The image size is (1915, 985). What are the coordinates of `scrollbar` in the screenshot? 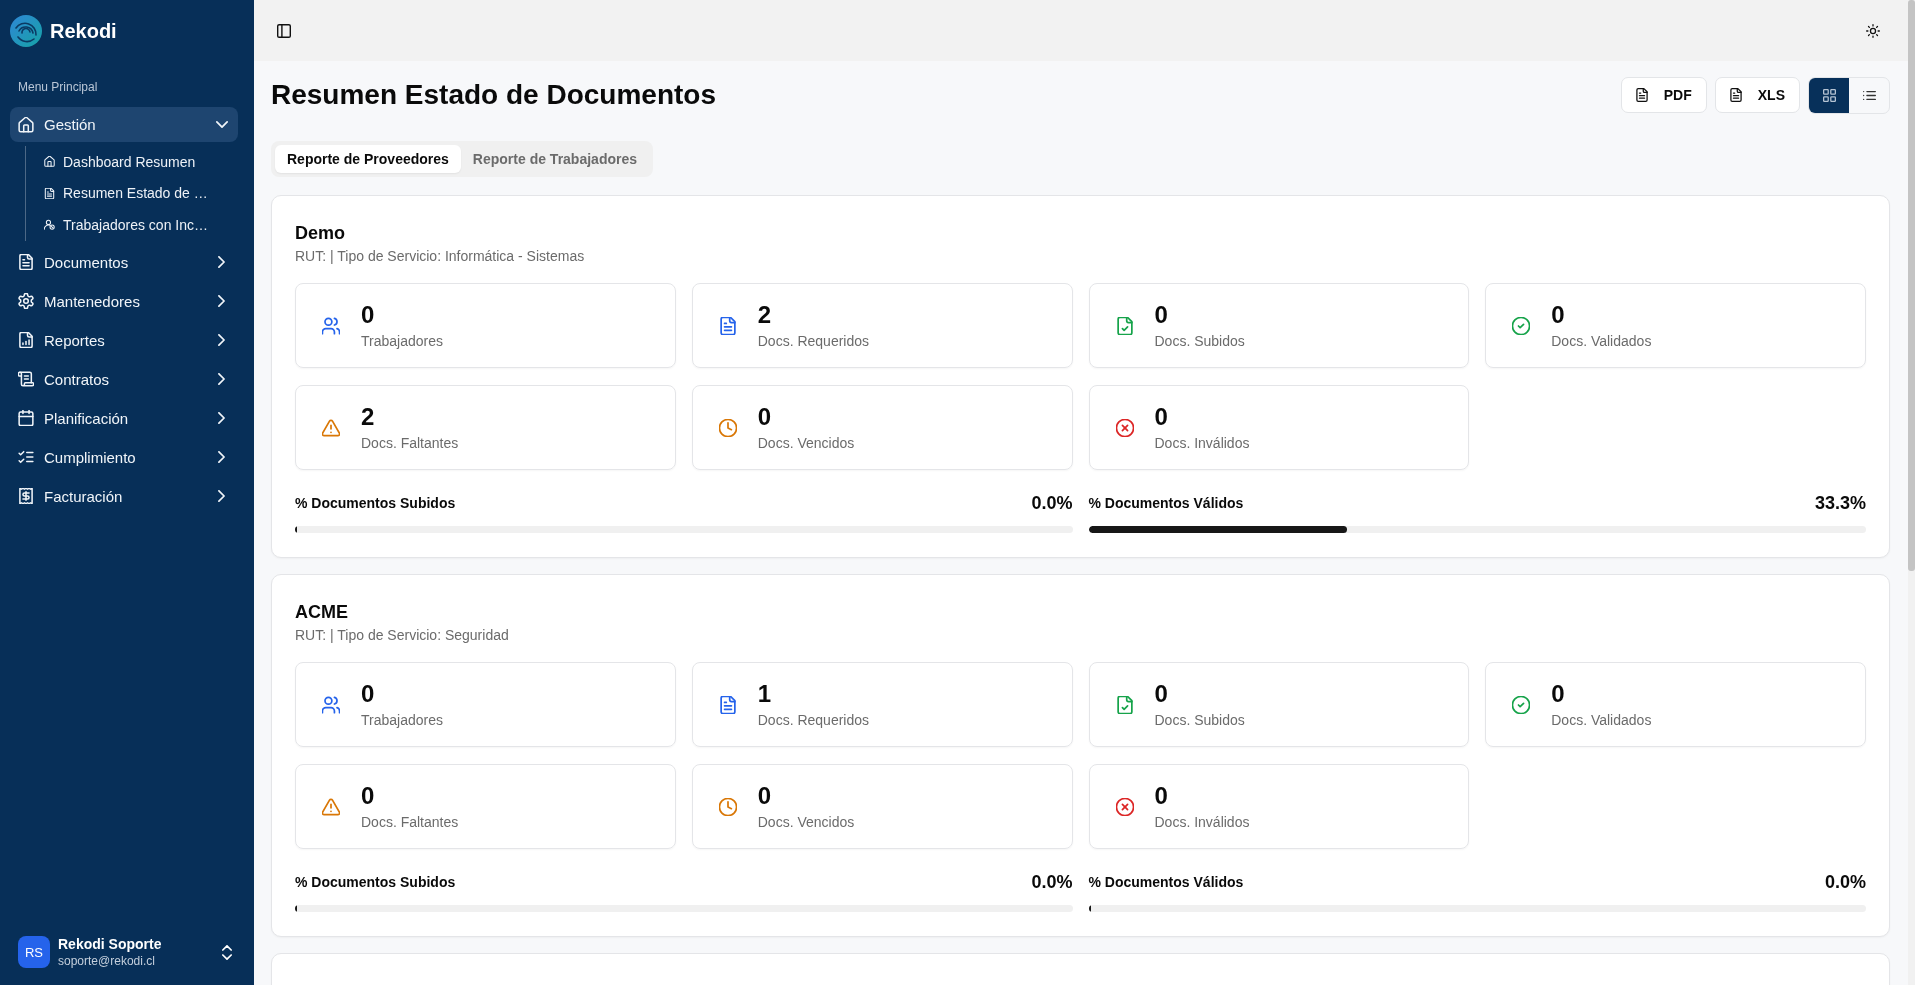 It's located at (1911, 492).